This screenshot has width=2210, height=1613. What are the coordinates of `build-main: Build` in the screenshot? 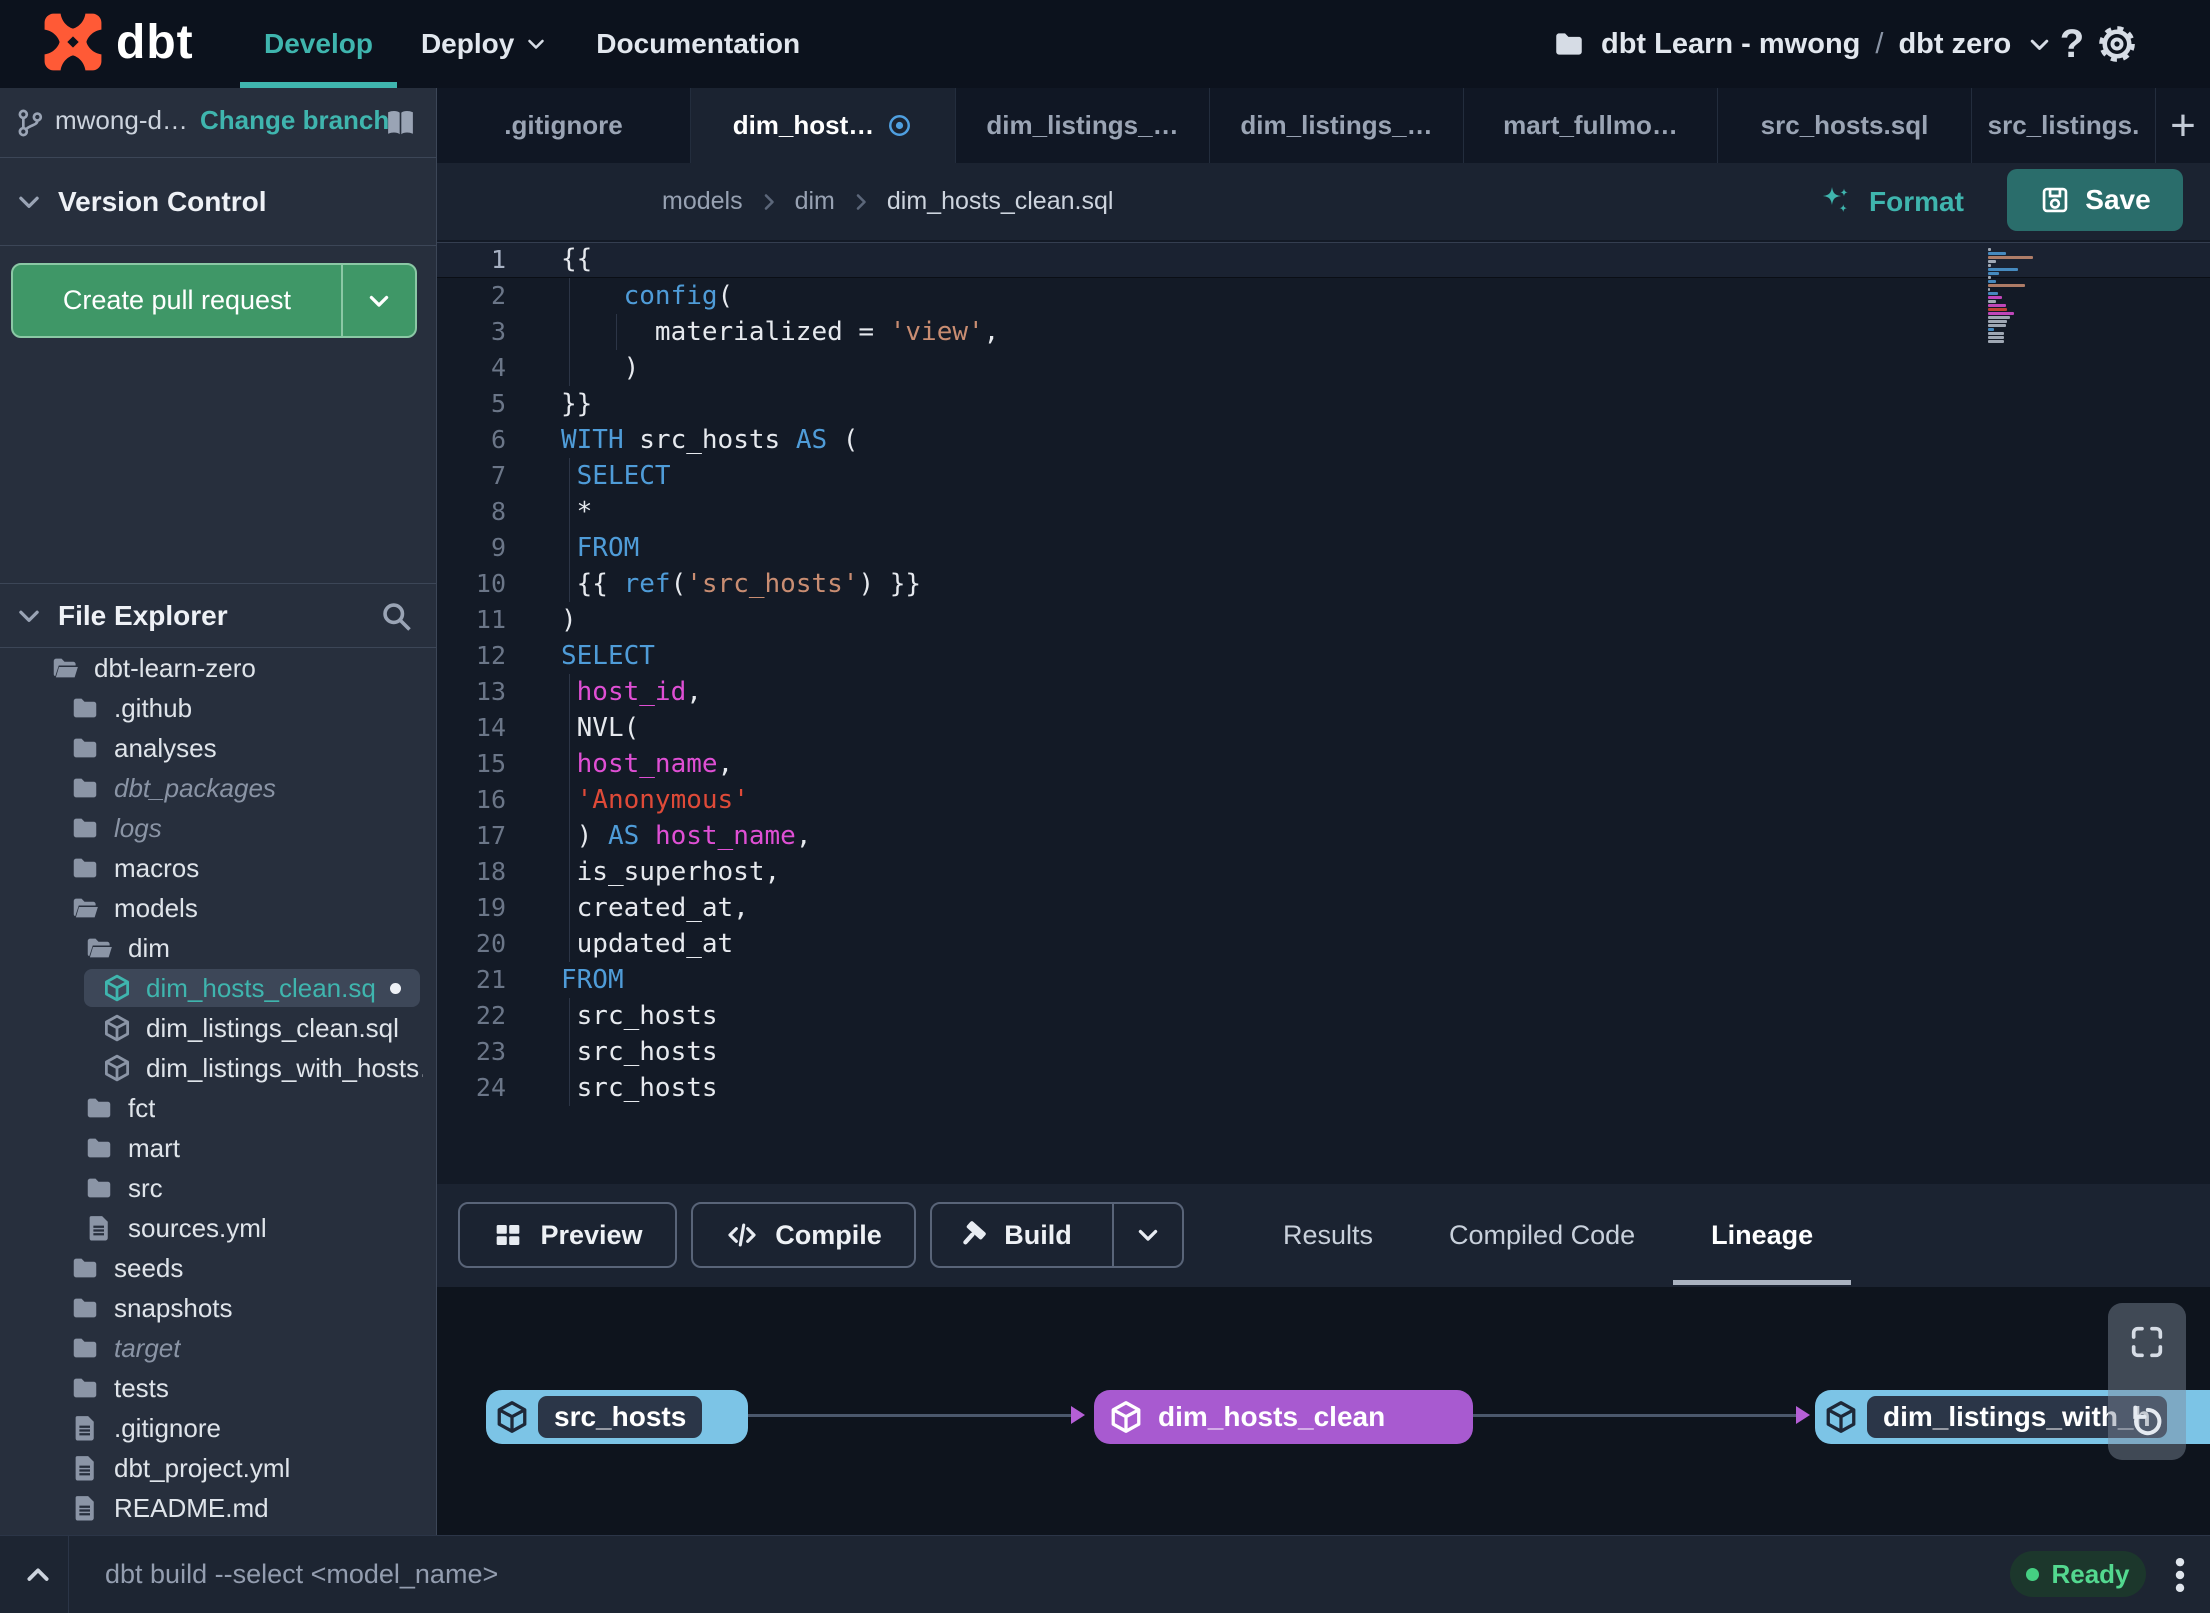 It's located at (1014, 1235).